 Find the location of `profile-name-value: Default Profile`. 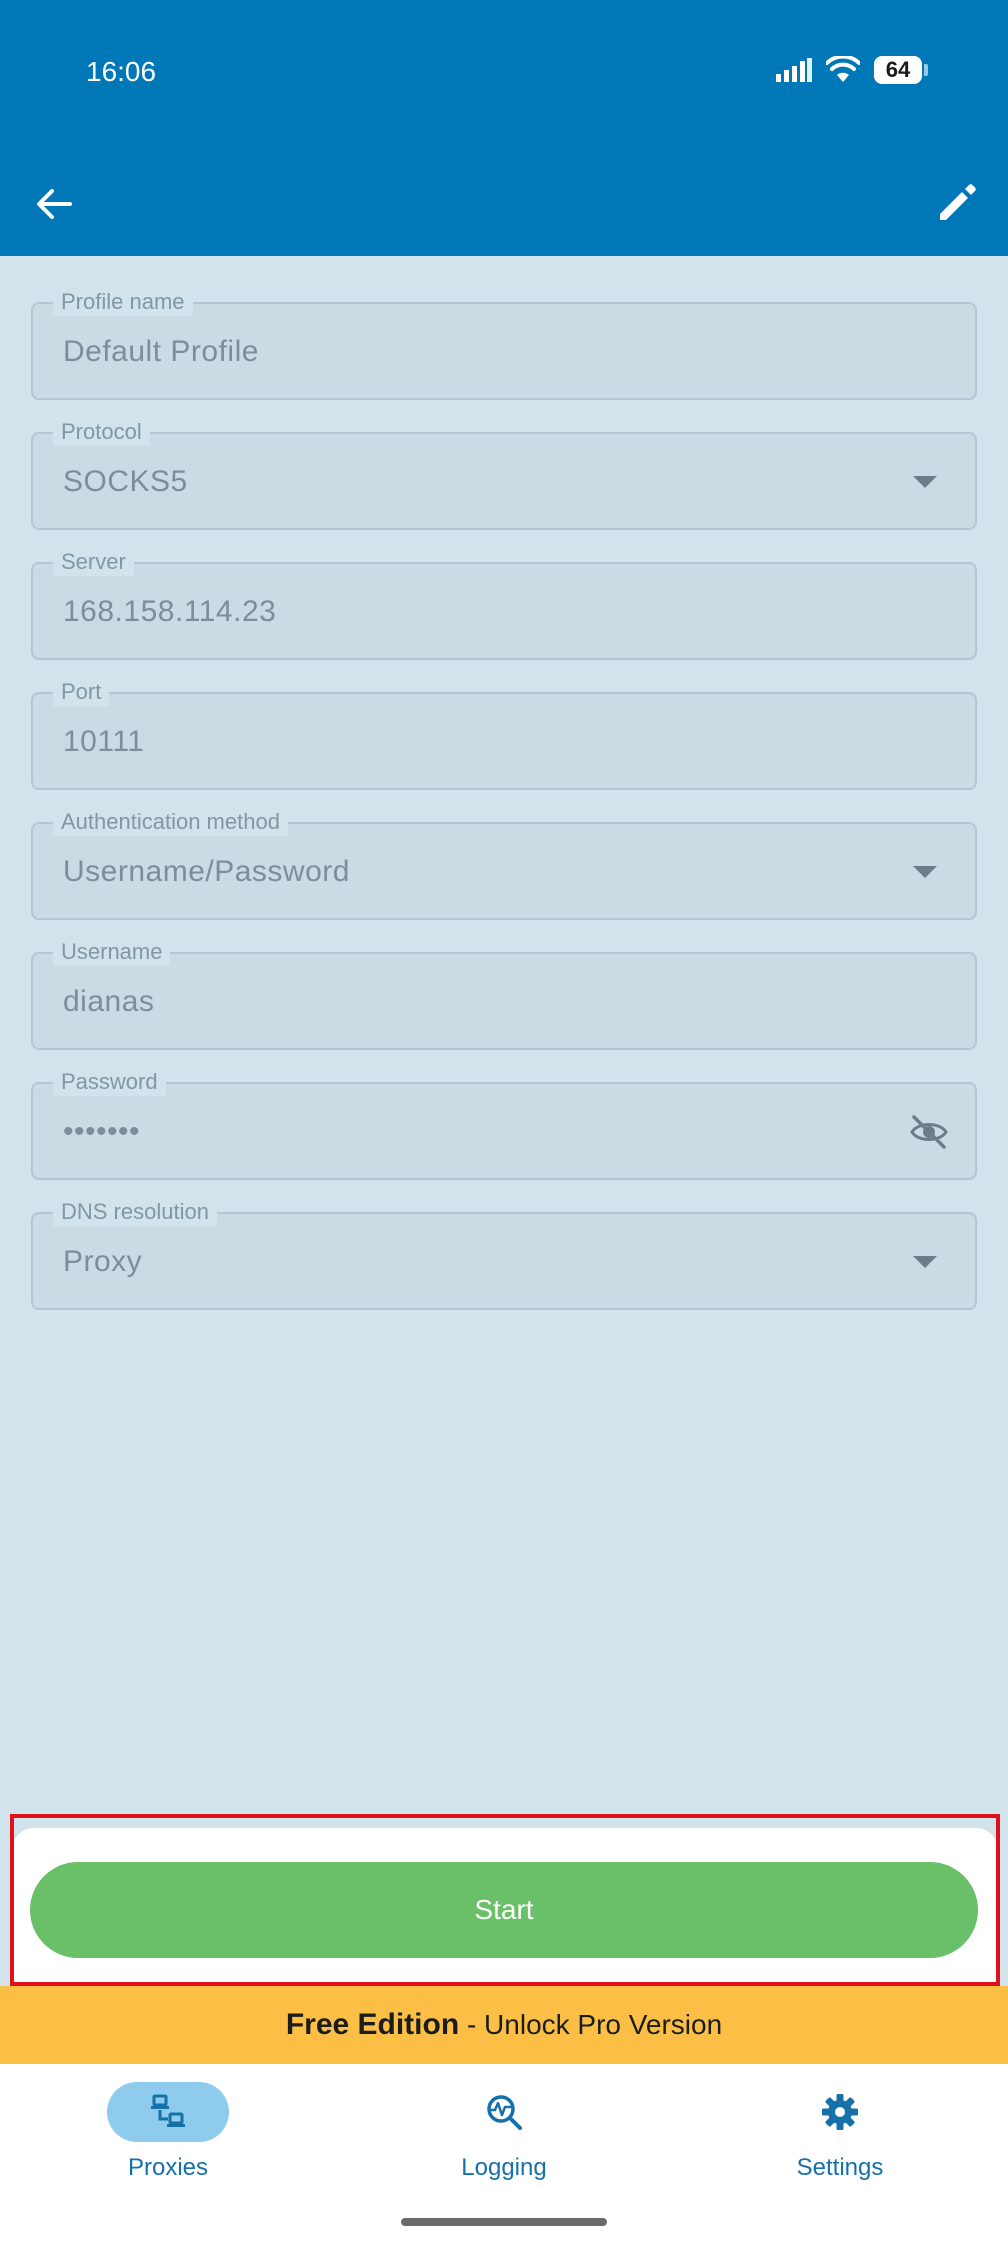

profile-name-value: Default Profile is located at coordinates (161, 351).